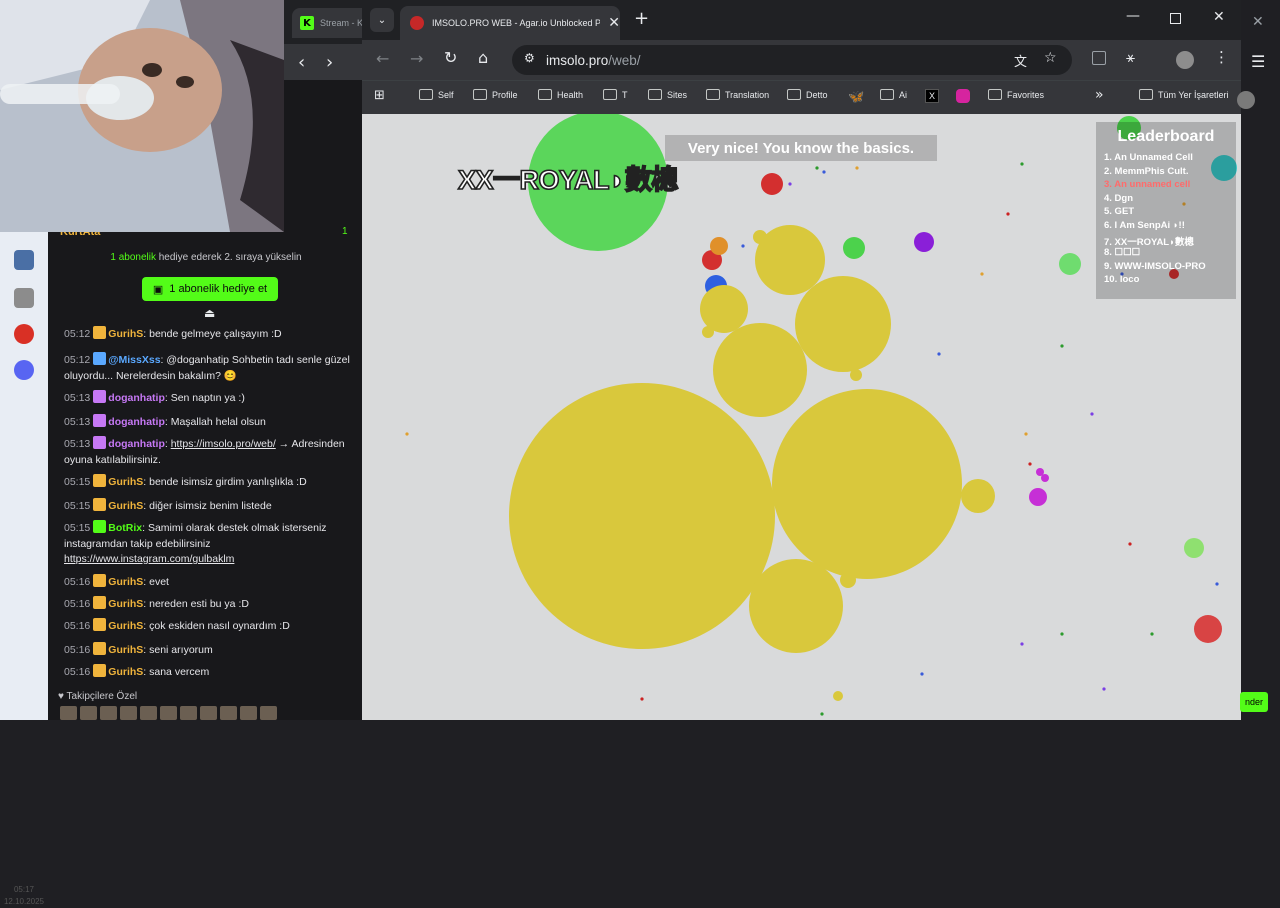 This screenshot has width=1280, height=908. Describe the element at coordinates (149, 559) in the screenshot. I see `message-link: https://www.instagram.com/gulbaklm` at that location.